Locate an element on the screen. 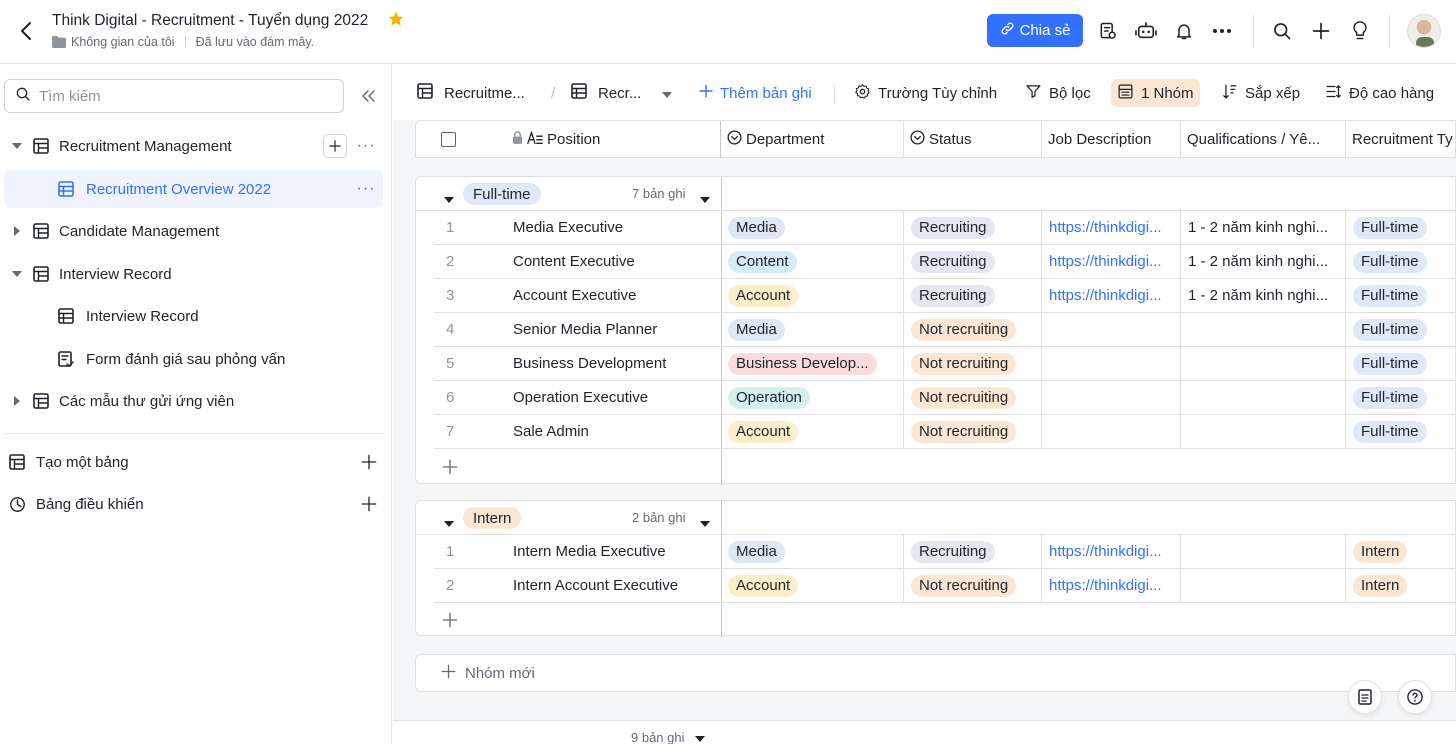 This screenshot has height=744, width=1456. position-cell: Intern Account Executive is located at coordinates (607, 585).